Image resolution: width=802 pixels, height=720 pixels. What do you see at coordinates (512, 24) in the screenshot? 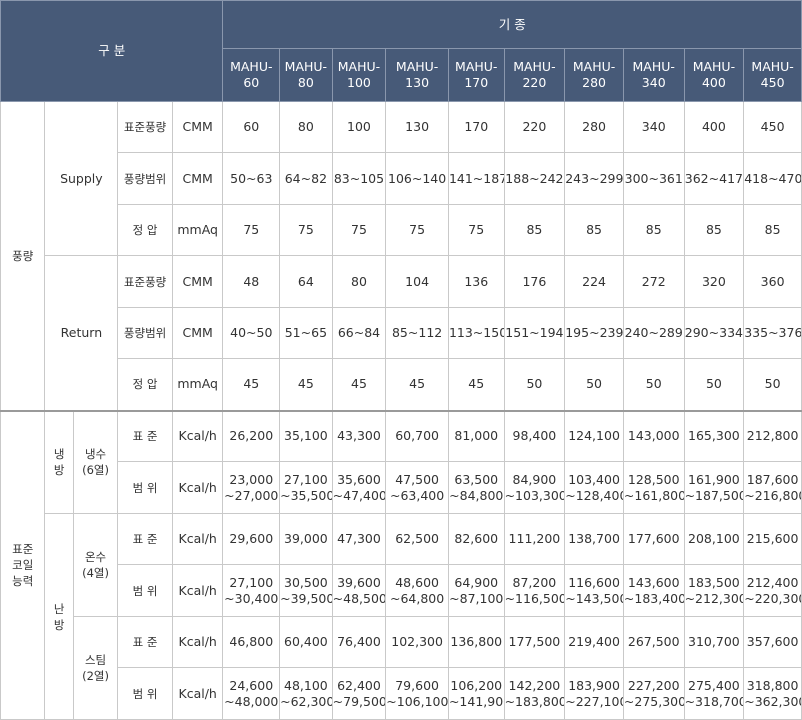
I see `header-model-group: 기 종` at bounding box center [512, 24].